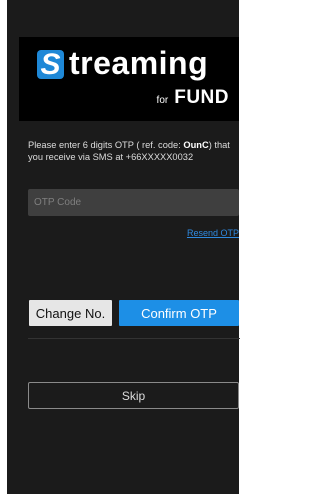 Image resolution: width=320 pixels, height=494 pixels. I want to click on tagline-for: for, so click(162, 100).